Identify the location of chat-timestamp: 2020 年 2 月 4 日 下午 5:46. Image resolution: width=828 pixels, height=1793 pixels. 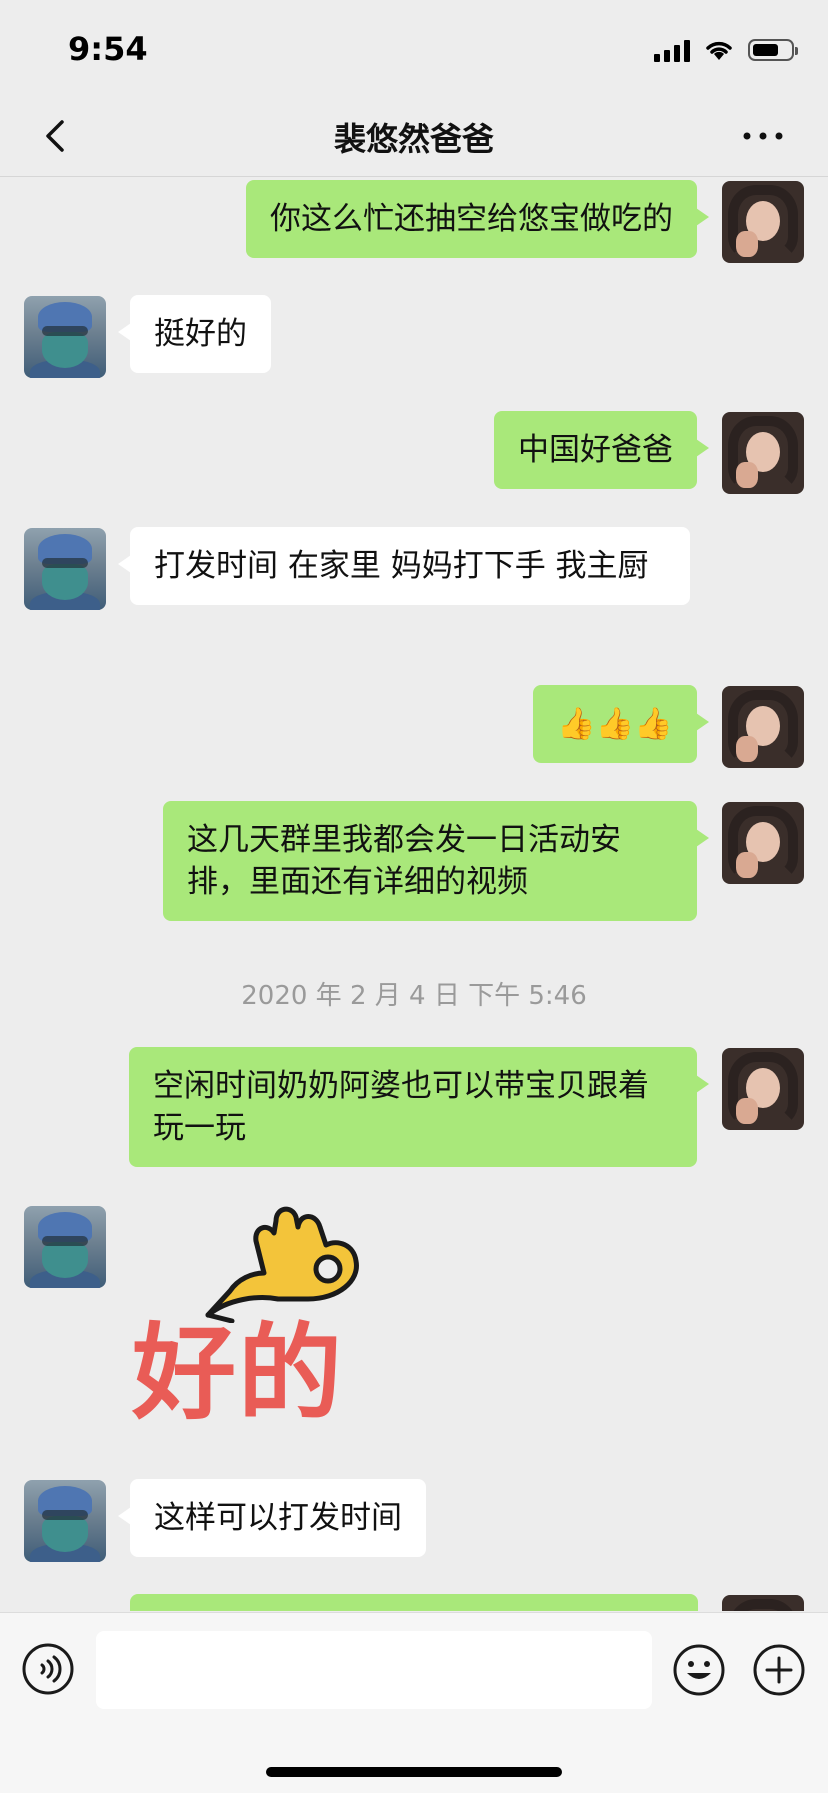
(414, 996).